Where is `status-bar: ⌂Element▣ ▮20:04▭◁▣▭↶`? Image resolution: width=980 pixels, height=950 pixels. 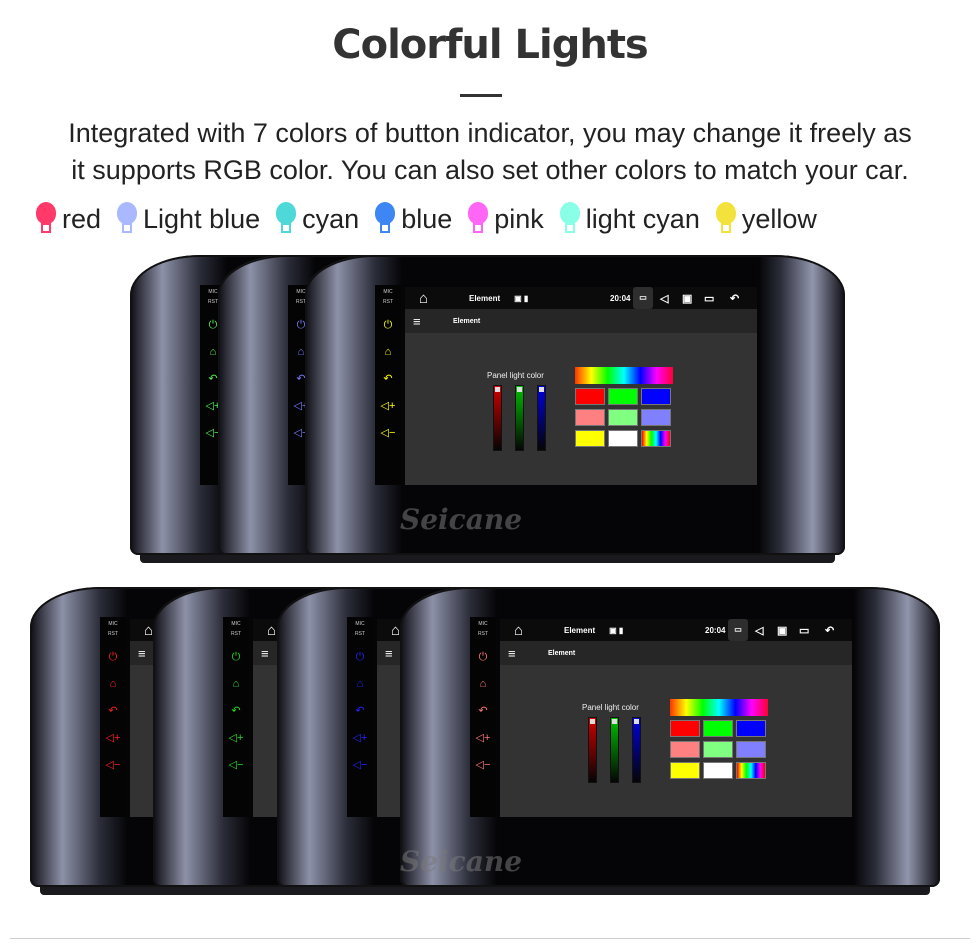 status-bar: ⌂Element▣ ▮20:04▭◁▣▭↶ is located at coordinates (676, 630).